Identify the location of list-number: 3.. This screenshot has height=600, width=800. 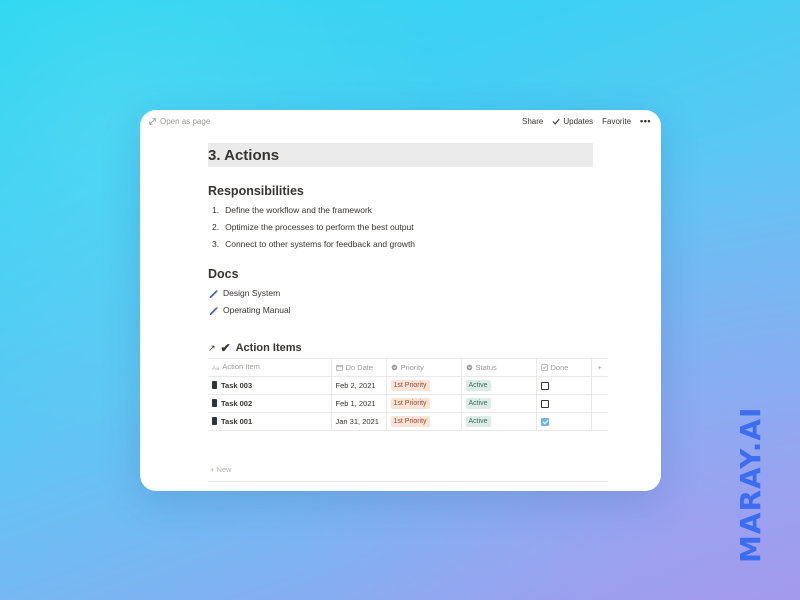
(216, 244).